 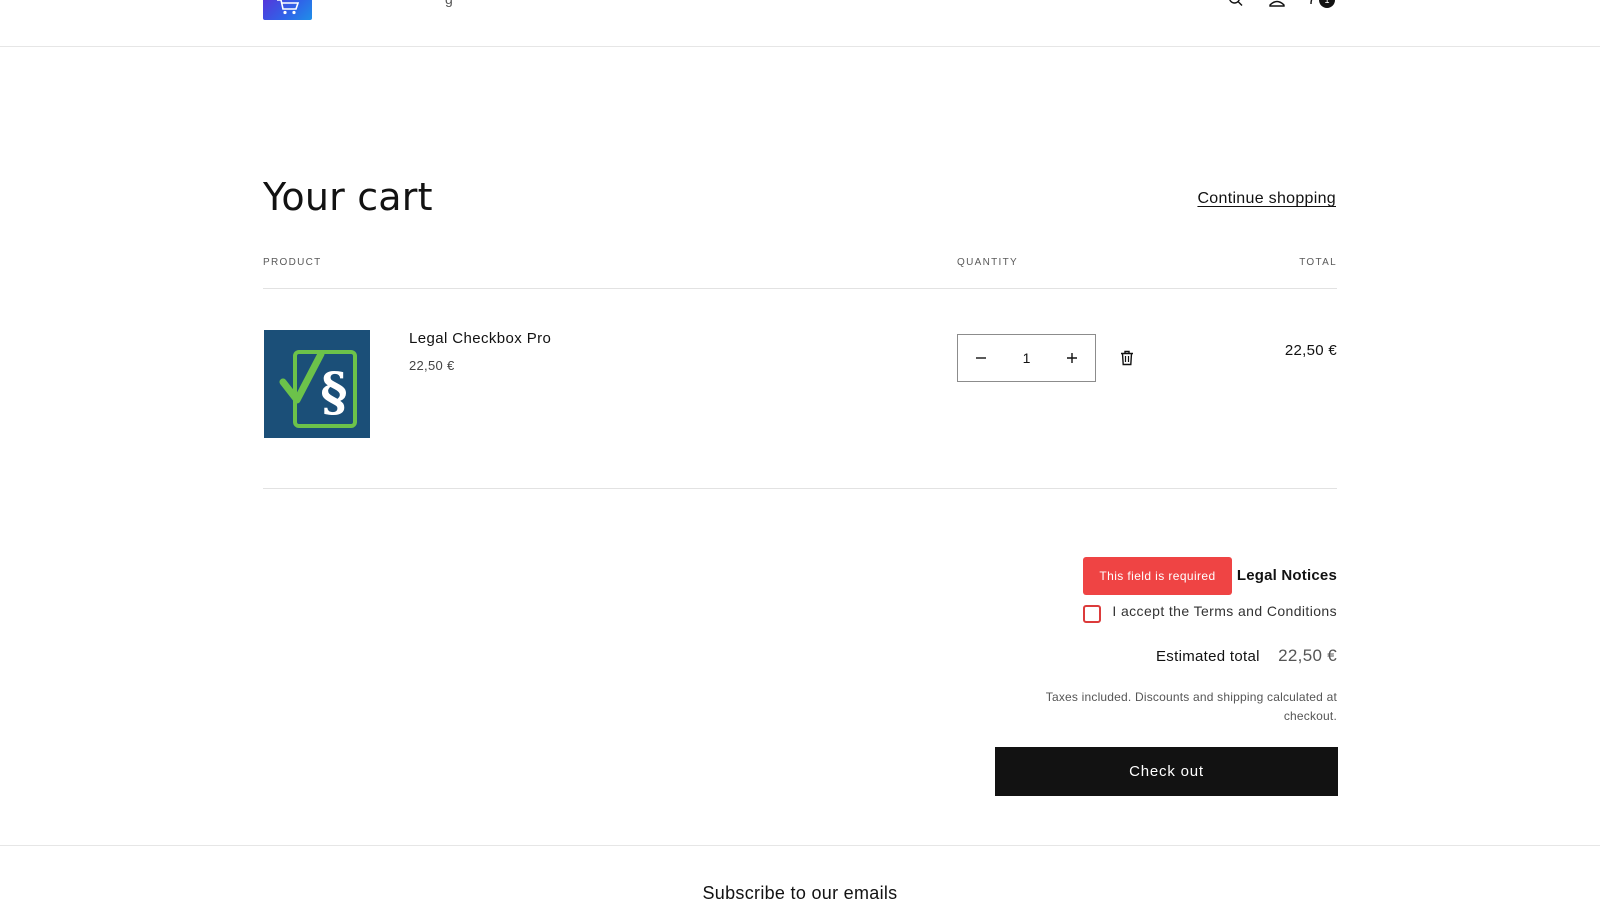 I want to click on terms-checkbox, so click(x=1092, y=614).